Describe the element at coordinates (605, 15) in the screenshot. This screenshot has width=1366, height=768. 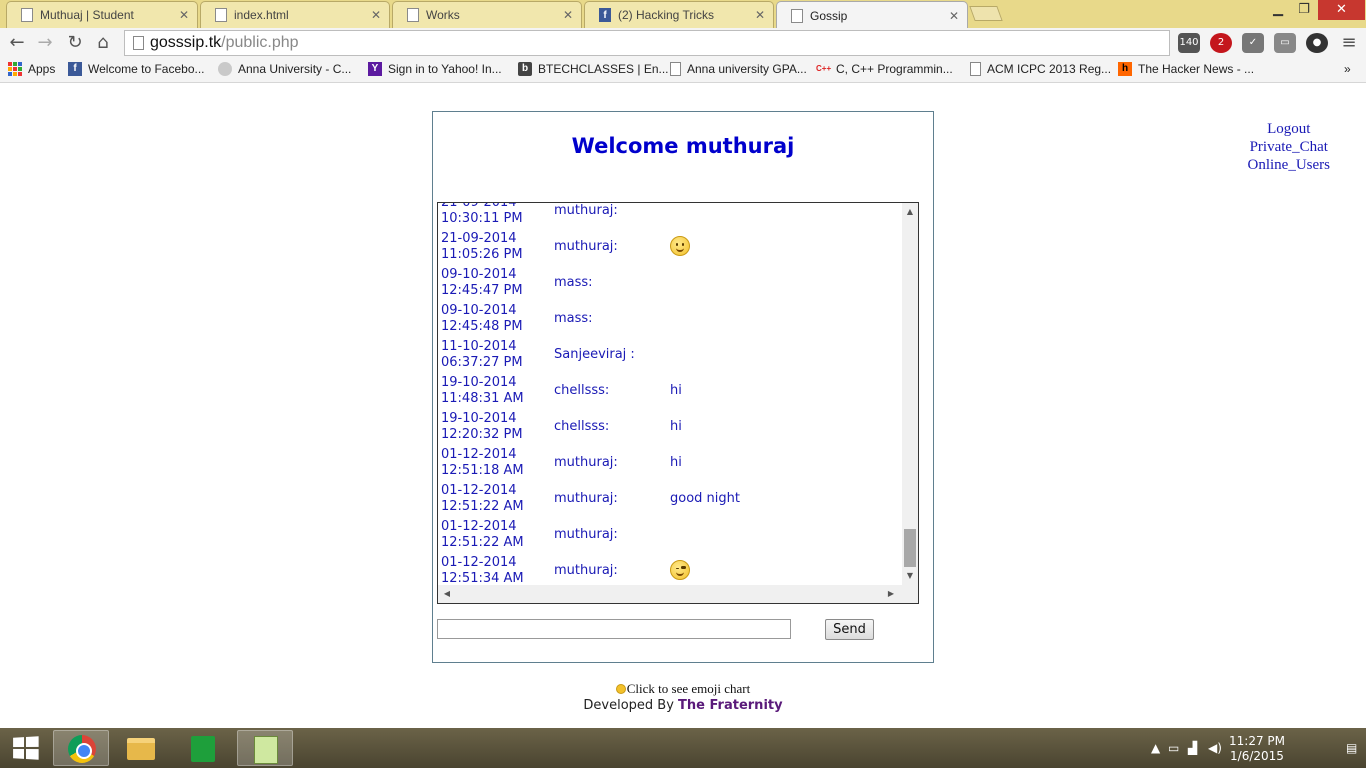
I see `facebook-icon: f` at that location.